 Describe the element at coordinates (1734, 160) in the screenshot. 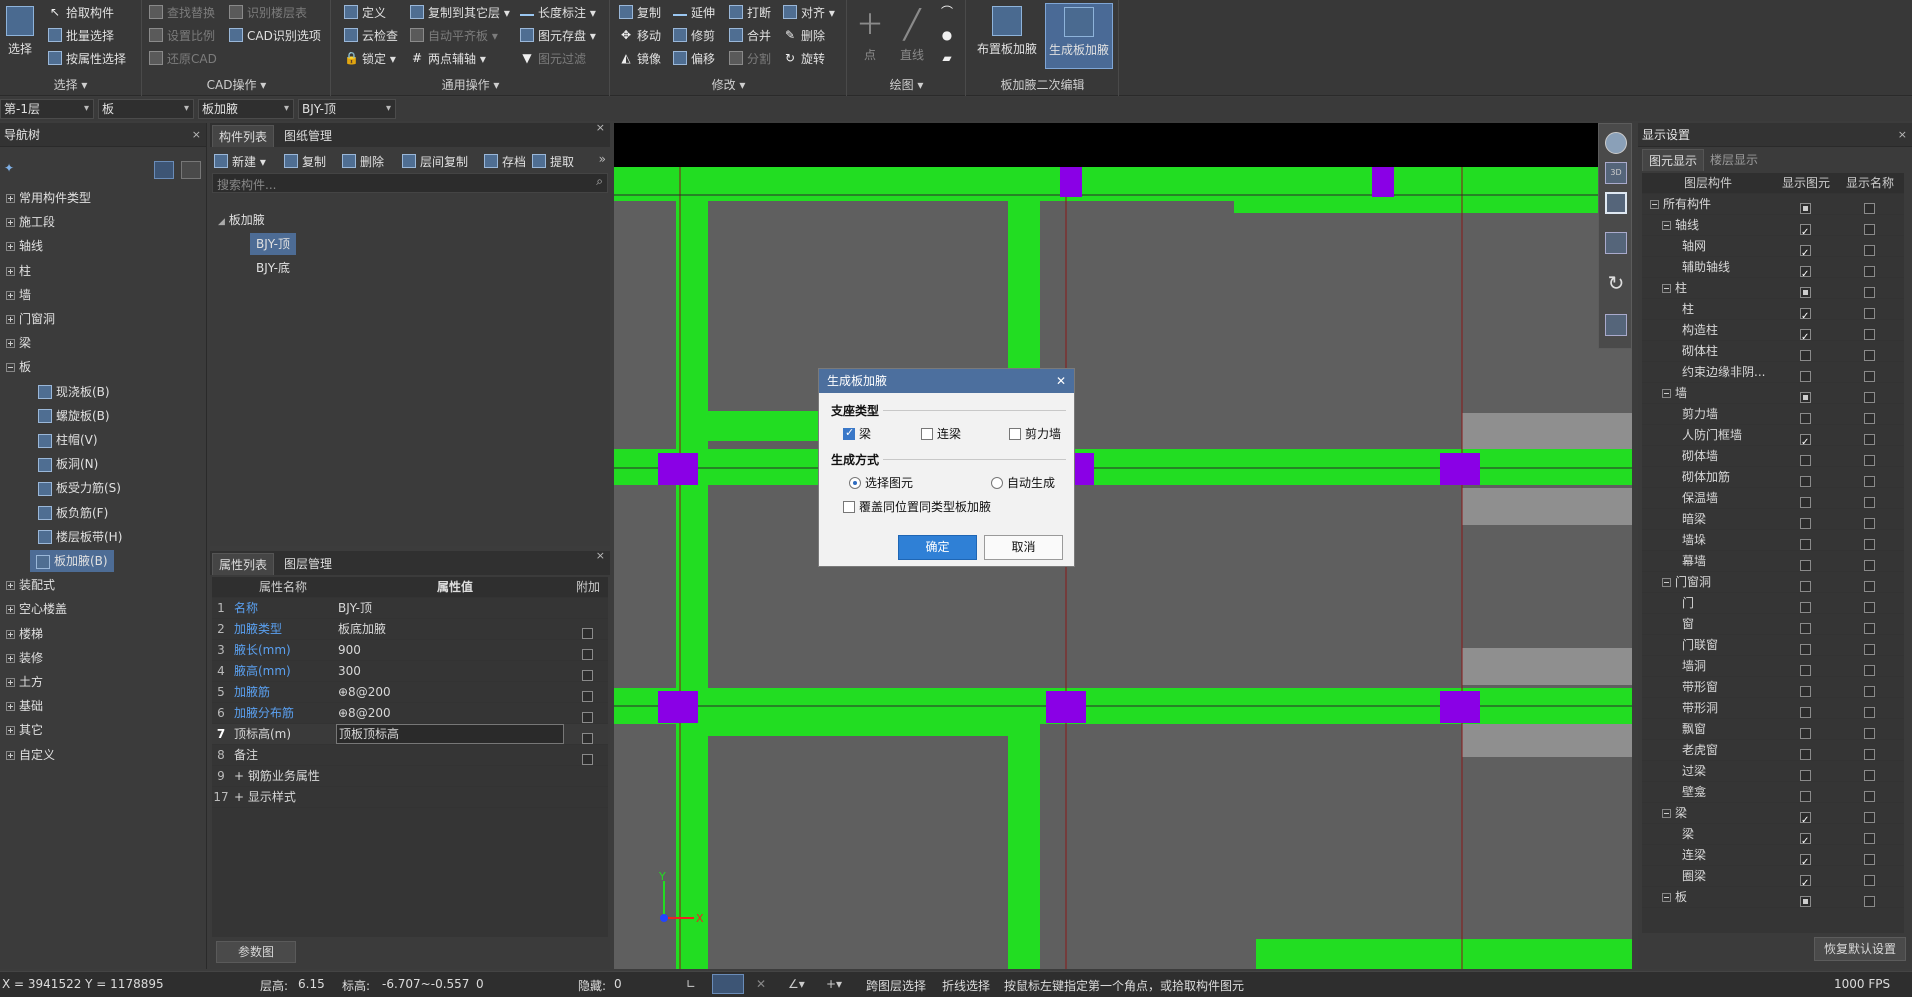

I see `tab-floor-display: 楼层显示` at that location.